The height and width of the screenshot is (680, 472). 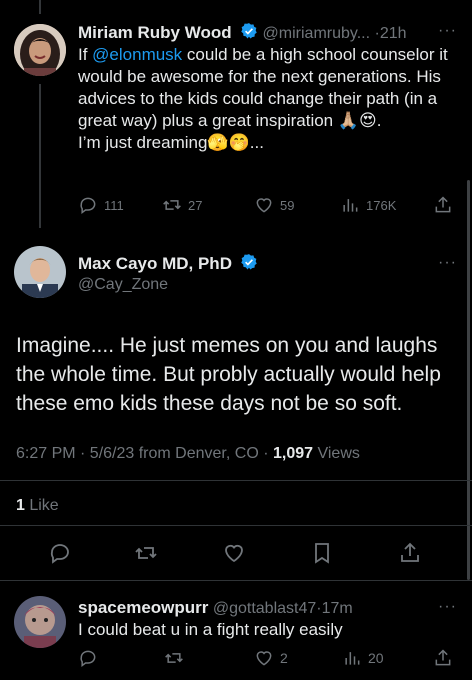 I want to click on tweet1-header: Miriam Ruby Wood @miriamruby... ·21h, so click(x=242, y=33).